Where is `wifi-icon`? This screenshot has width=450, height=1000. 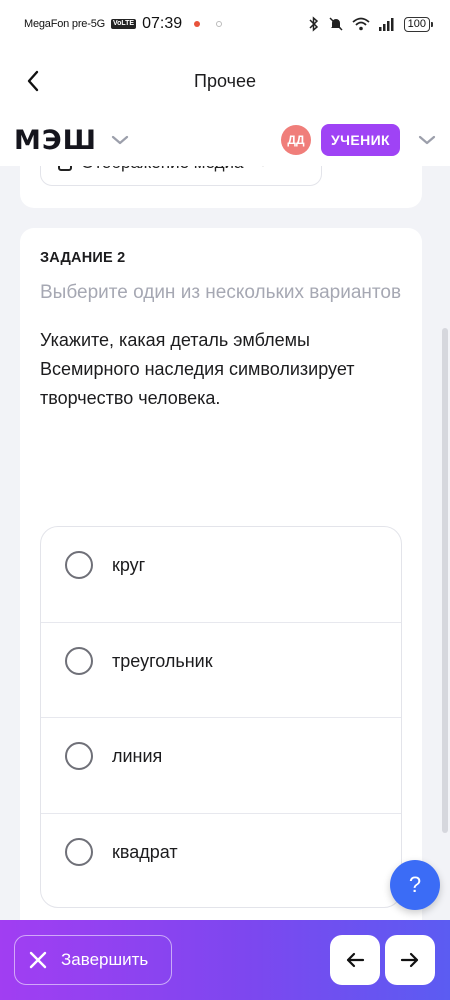
wifi-icon is located at coordinates (361, 24).